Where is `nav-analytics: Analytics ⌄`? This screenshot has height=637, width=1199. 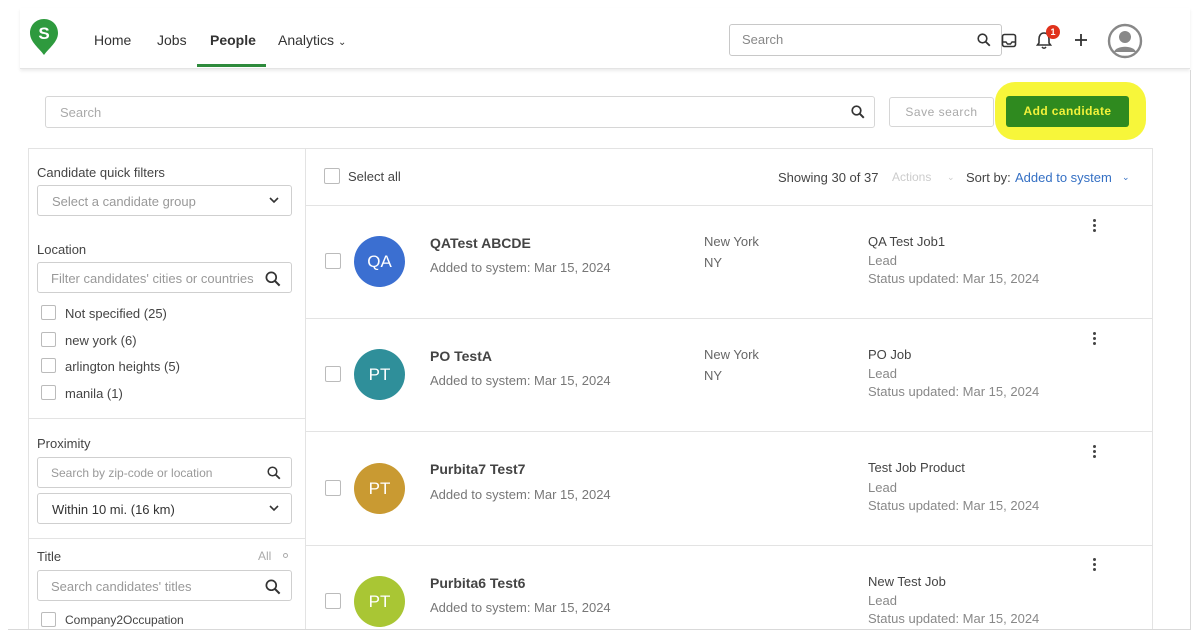 nav-analytics: Analytics ⌄ is located at coordinates (312, 40).